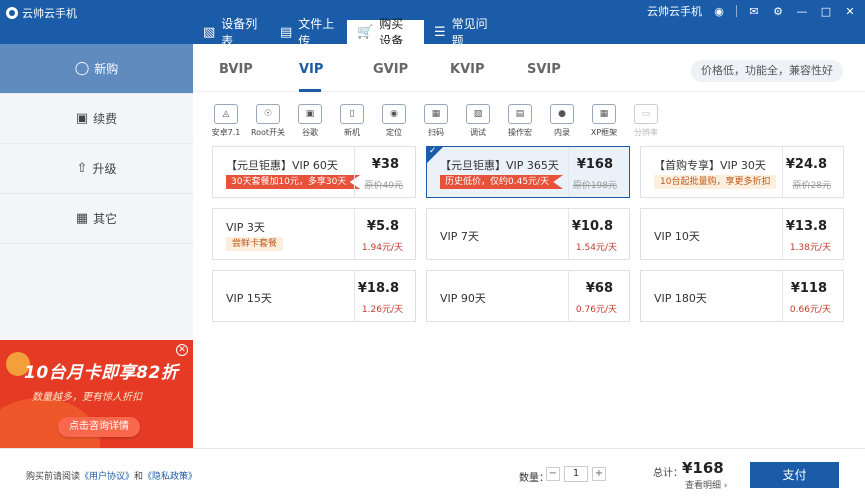  I want to click on plan-daily-price: 0.66元/天, so click(810, 310).